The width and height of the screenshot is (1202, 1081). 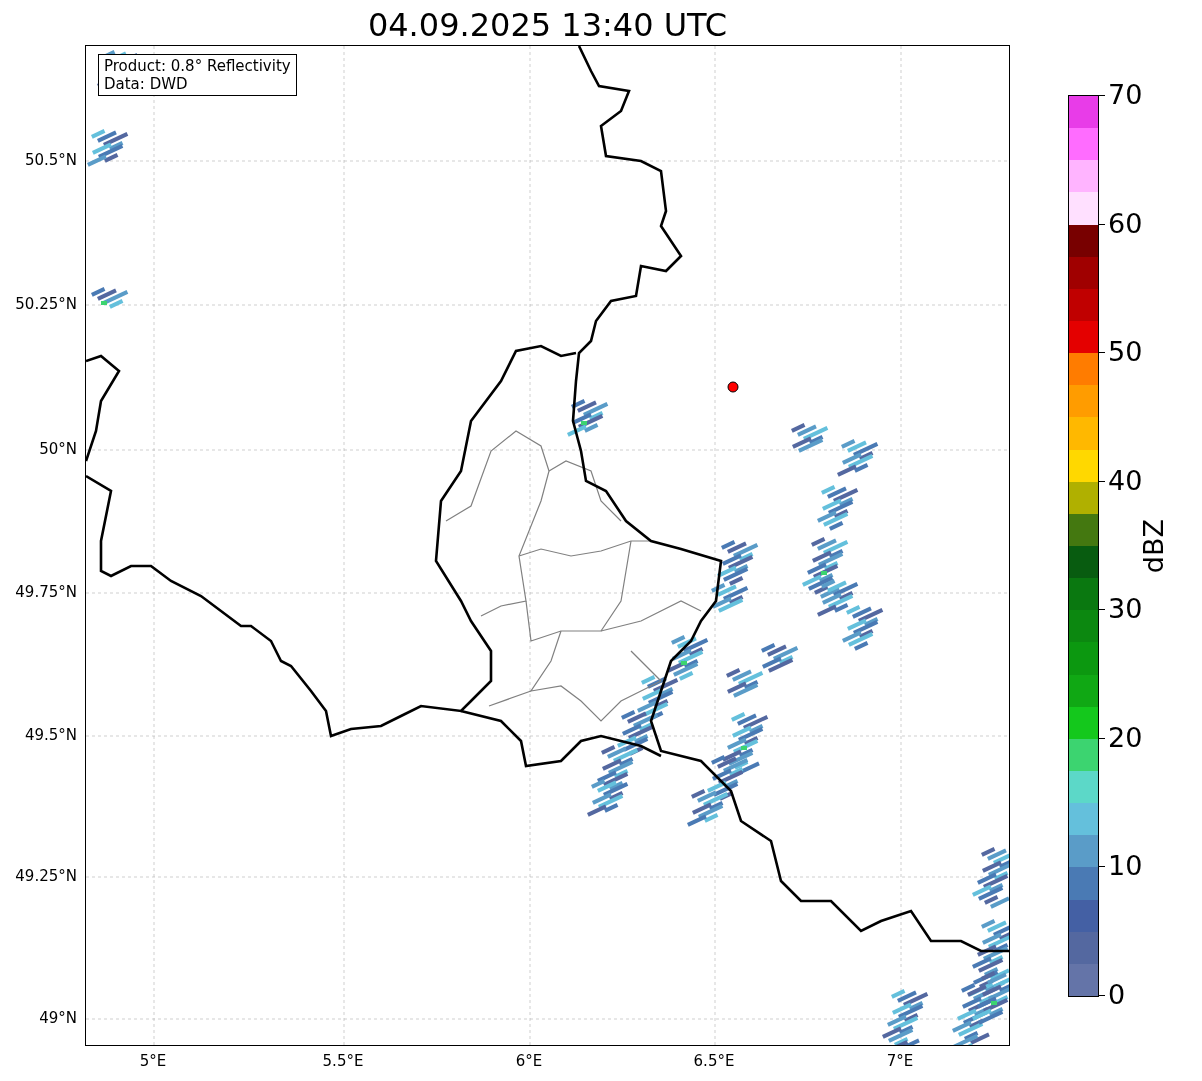 What do you see at coordinates (197, 66) in the screenshot?
I see `info-text: Product: 0.8° Reflectivity` at bounding box center [197, 66].